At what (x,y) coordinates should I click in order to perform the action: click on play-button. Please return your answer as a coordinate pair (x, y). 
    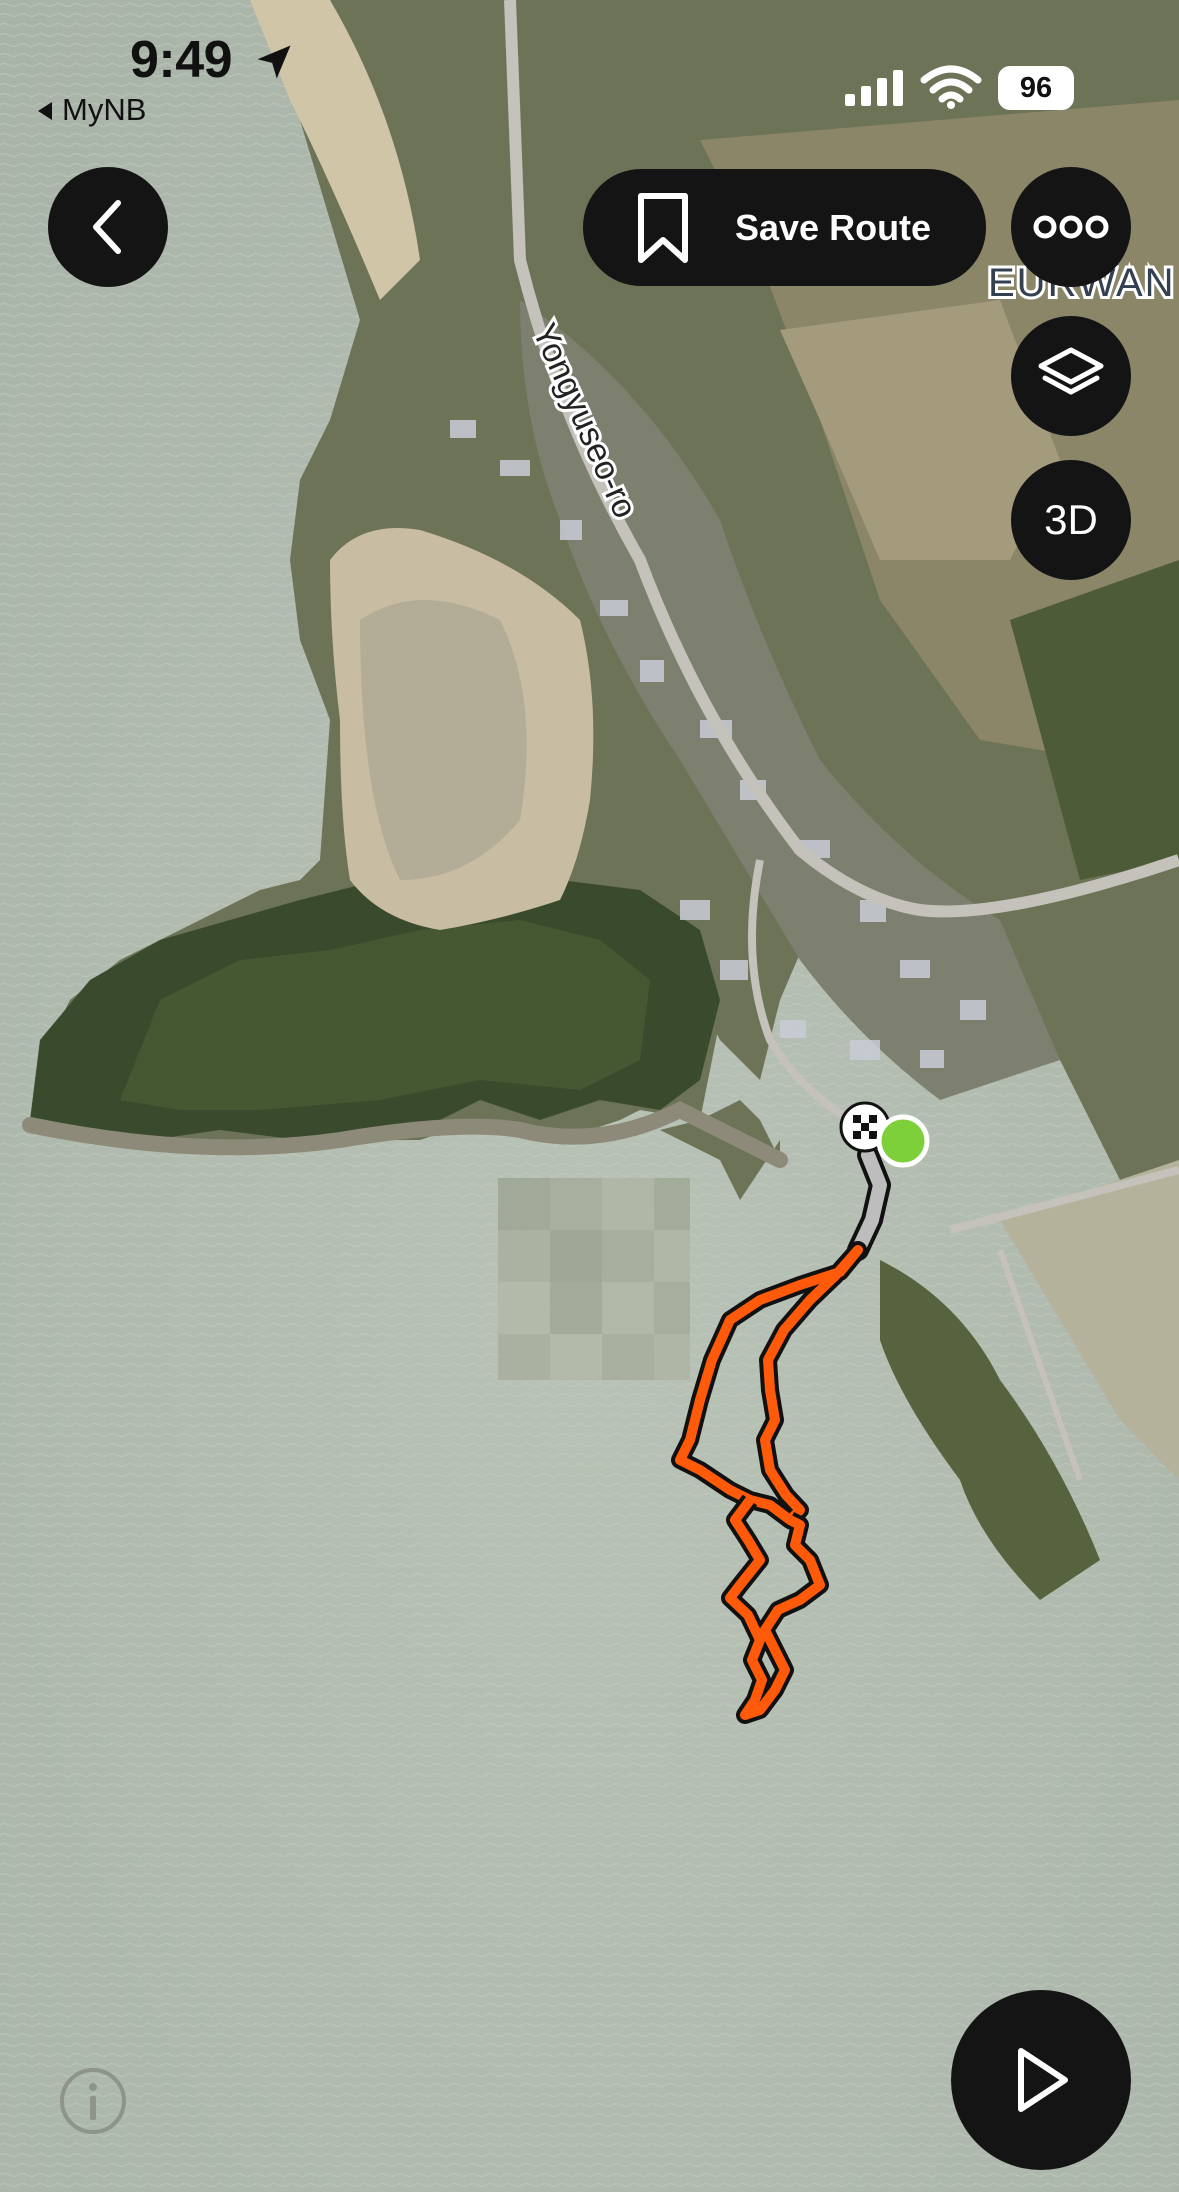
    Looking at the image, I should click on (1041, 2080).